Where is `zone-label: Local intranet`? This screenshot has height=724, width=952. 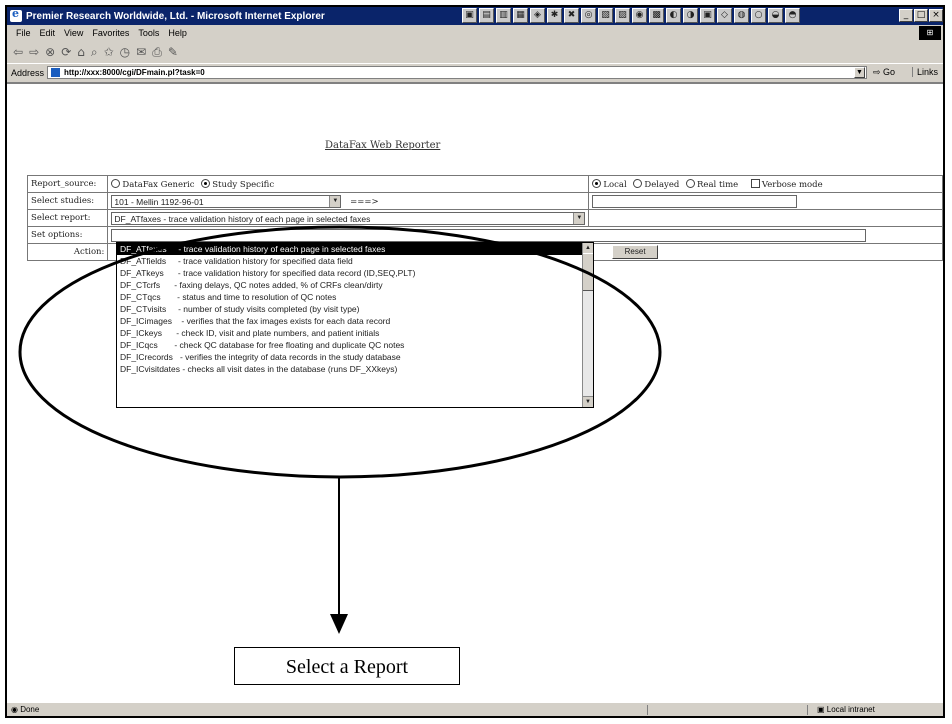 zone-label: Local intranet is located at coordinates (850, 709).